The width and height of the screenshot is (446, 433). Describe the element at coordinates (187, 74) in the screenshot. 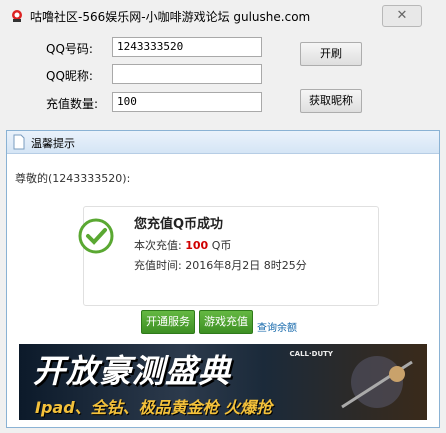

I see `nick-input` at that location.